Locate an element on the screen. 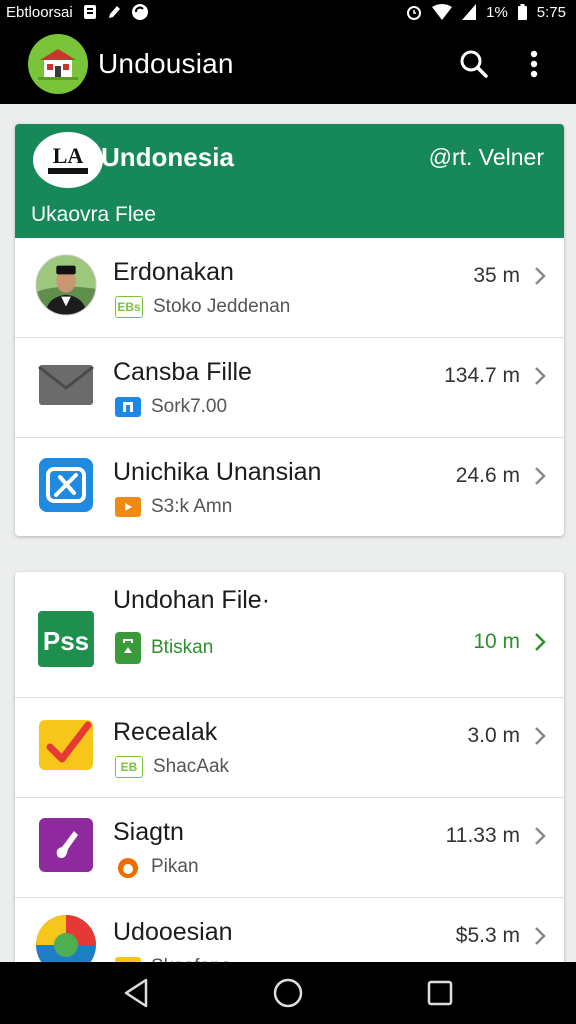 The height and width of the screenshot is (1024, 576). list-item: Siagtn Pikan 11.33 m is located at coordinates (289, 848).